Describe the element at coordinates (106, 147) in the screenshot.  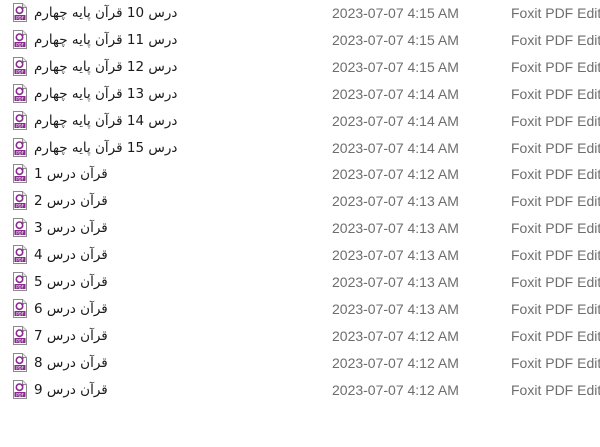
I see `file-name: درس 15 قرآن پایه چهارم` at that location.